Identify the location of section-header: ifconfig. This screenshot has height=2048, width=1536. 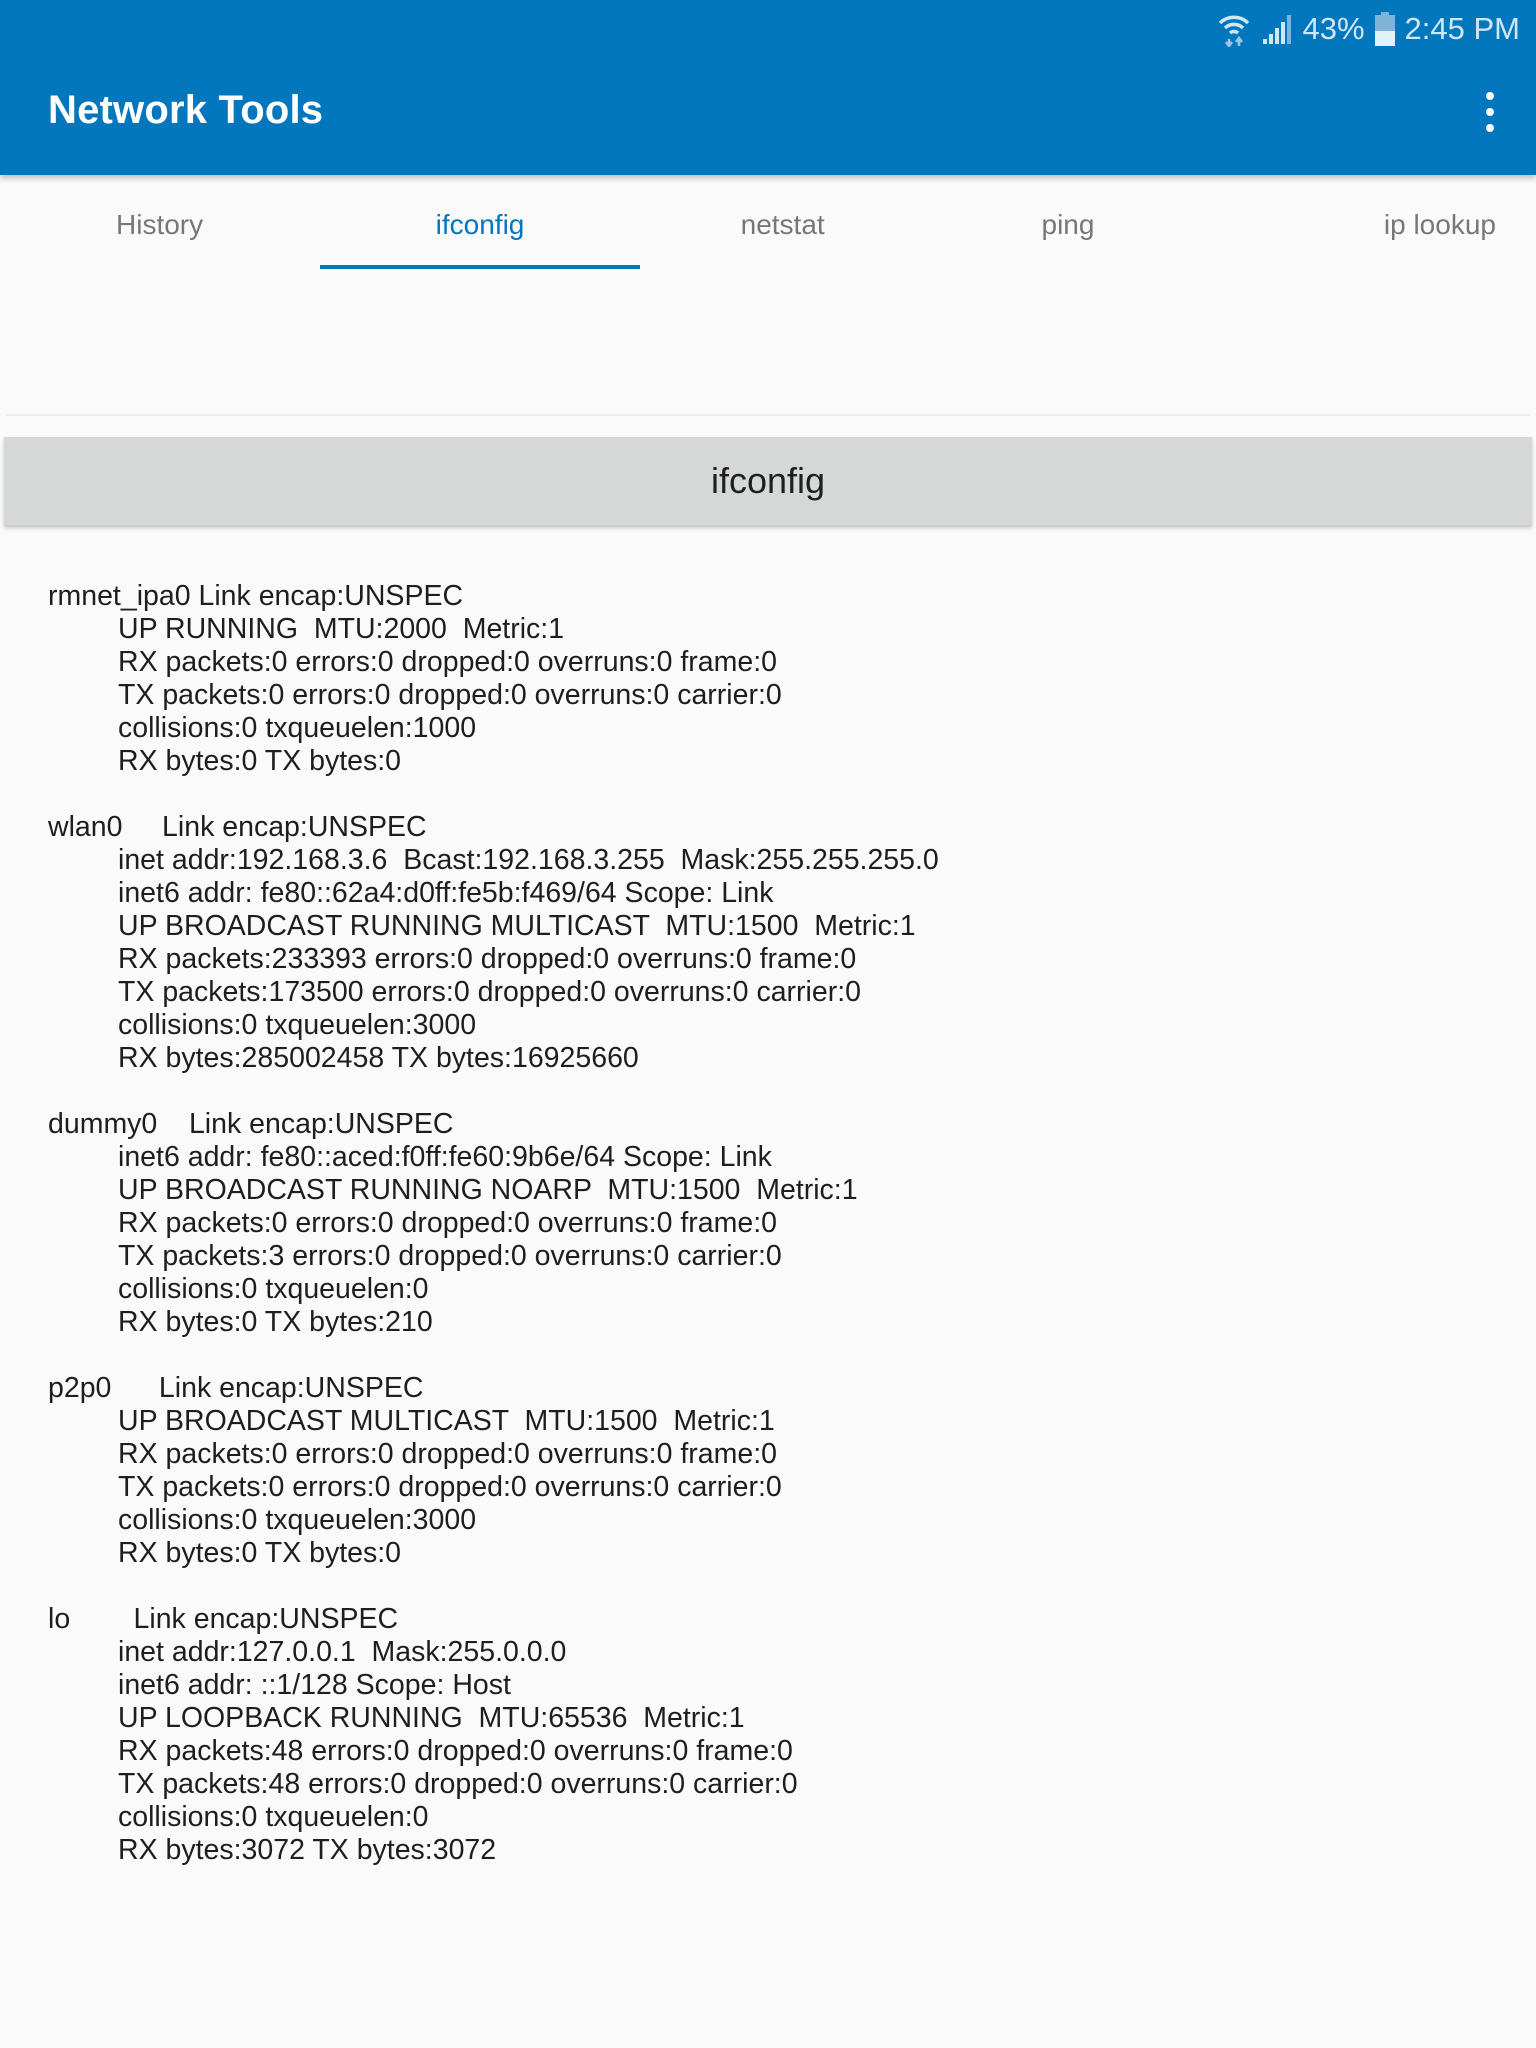
(768, 481).